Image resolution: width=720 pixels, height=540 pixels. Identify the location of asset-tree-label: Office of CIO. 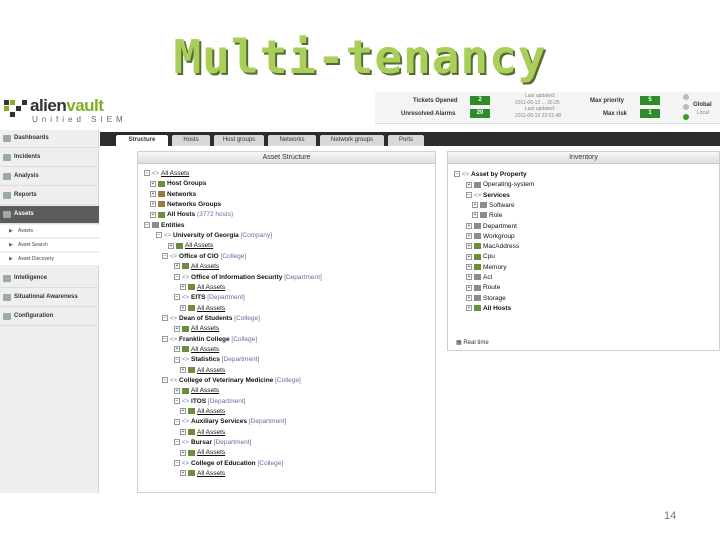
(199, 256).